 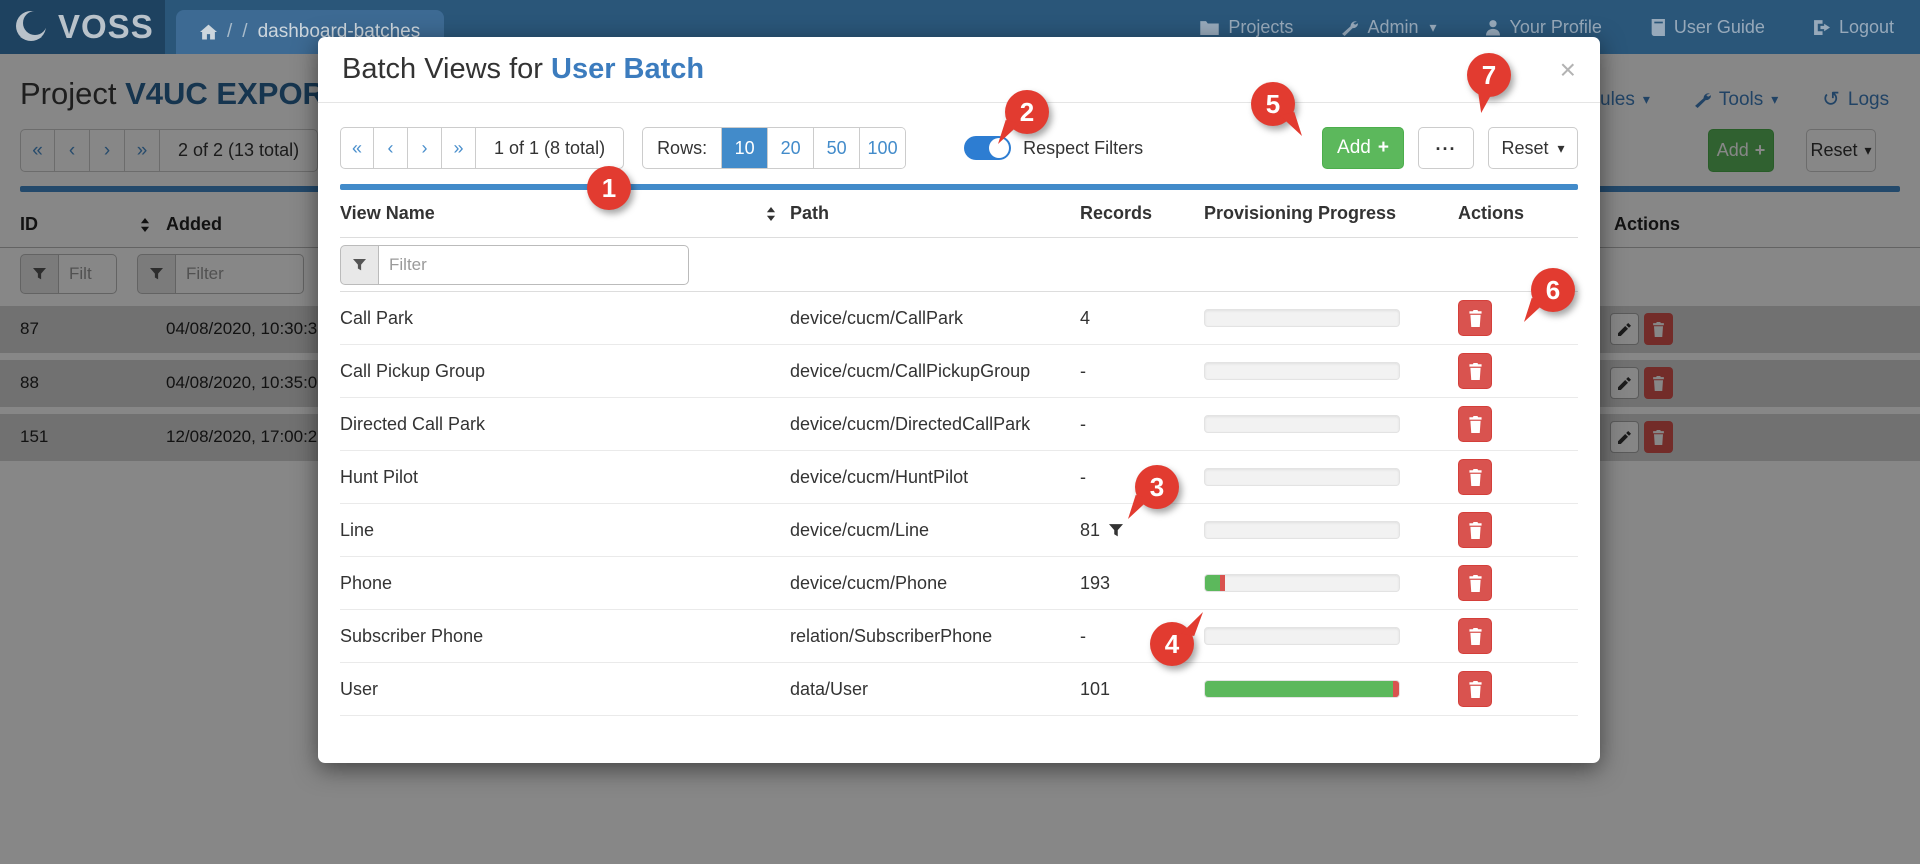 I want to click on column-header-records: Records, so click(x=1116, y=213).